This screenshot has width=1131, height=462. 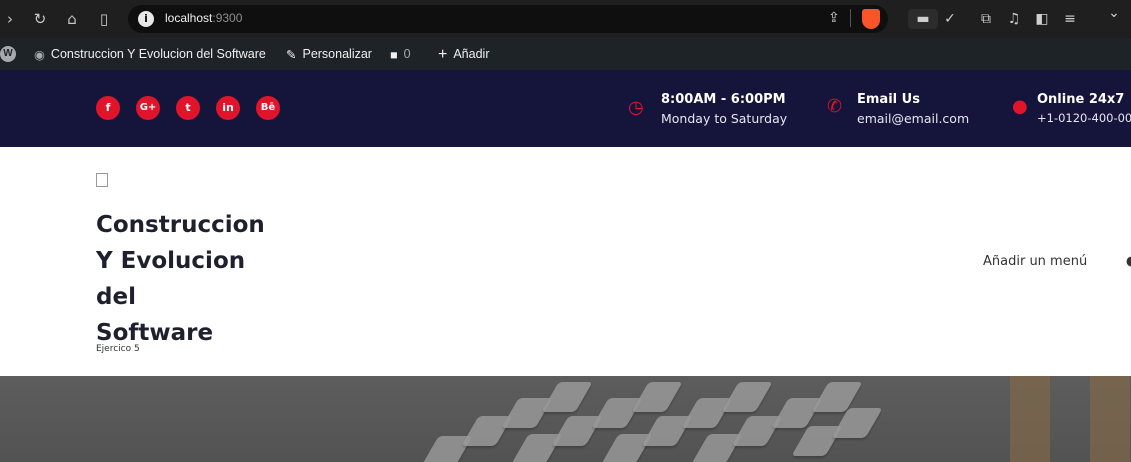 I want to click on customize-label: Personalizar, so click(x=337, y=54).